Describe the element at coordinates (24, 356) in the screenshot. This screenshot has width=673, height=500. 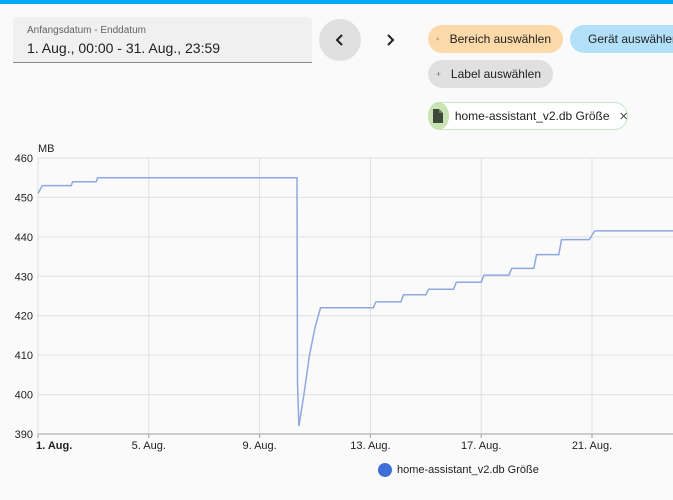
I see `y-tick-label: 410` at that location.